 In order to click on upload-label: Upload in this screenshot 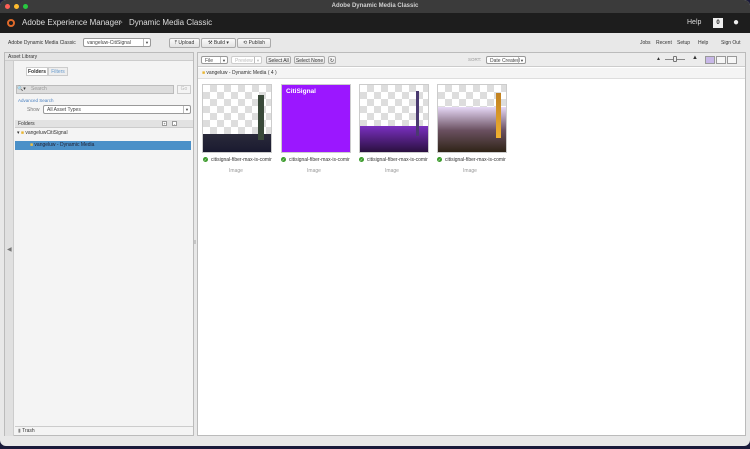, I will do `click(186, 43)`.